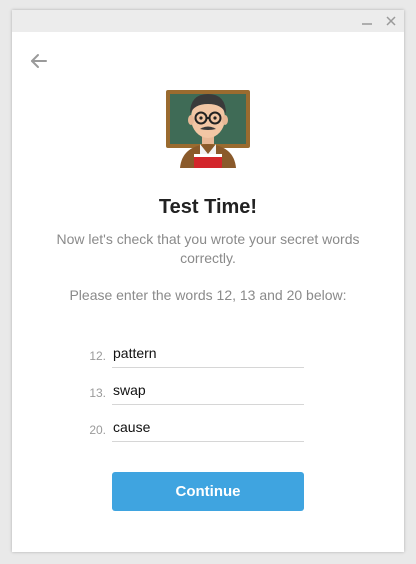 This screenshot has height=564, width=416. What do you see at coordinates (208, 129) in the screenshot?
I see `teacher-at-chalkboard-icon` at bounding box center [208, 129].